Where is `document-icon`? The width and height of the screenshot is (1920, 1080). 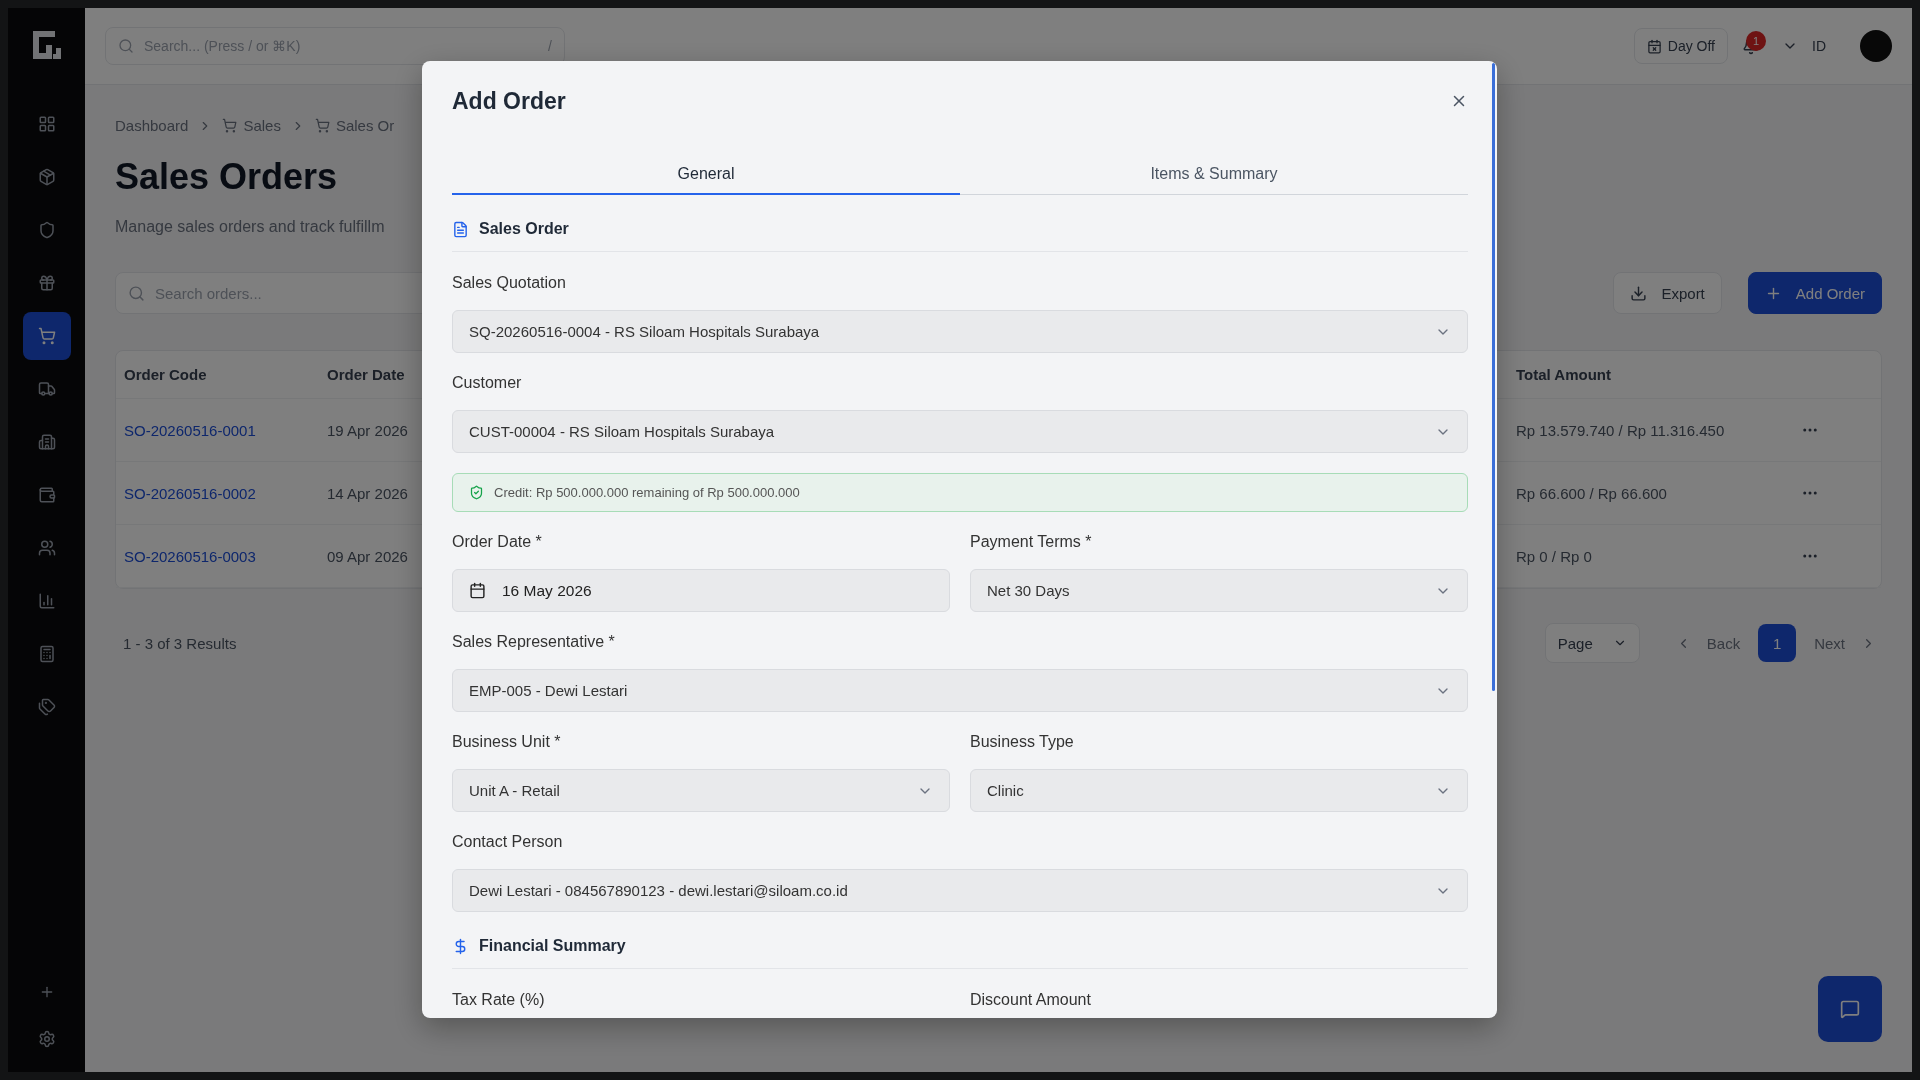 document-icon is located at coordinates (460, 229).